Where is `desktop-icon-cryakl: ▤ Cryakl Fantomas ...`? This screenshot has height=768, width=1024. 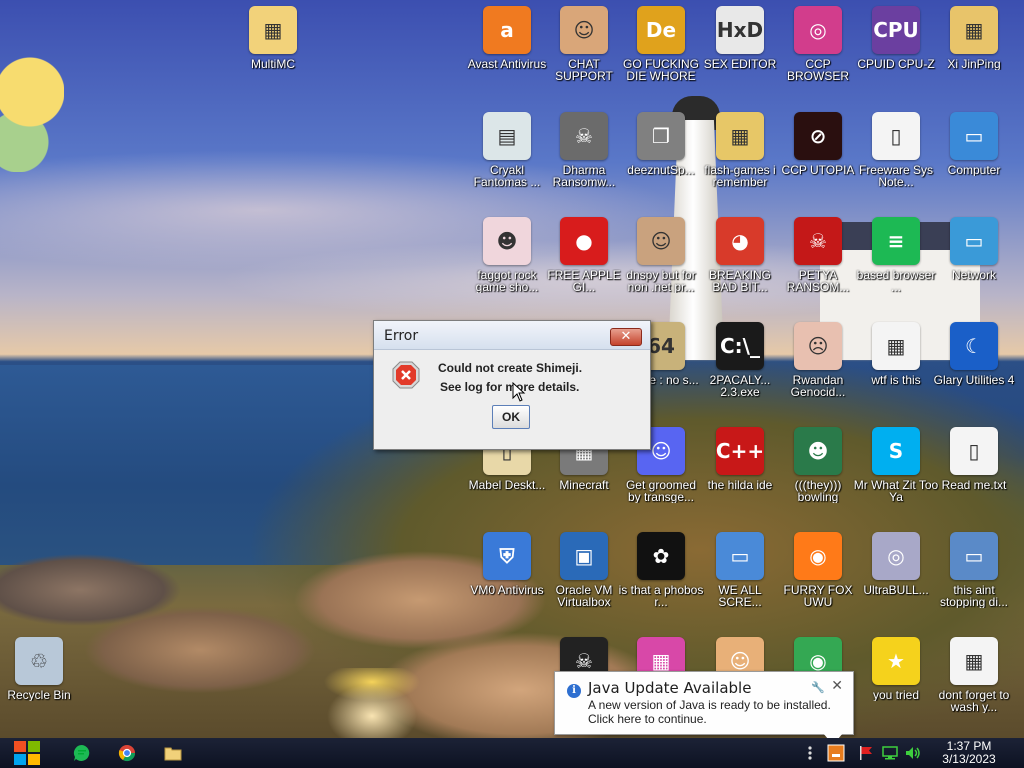 desktop-icon-cryakl: ▤ Cryakl Fantomas ... is located at coordinates (507, 164).